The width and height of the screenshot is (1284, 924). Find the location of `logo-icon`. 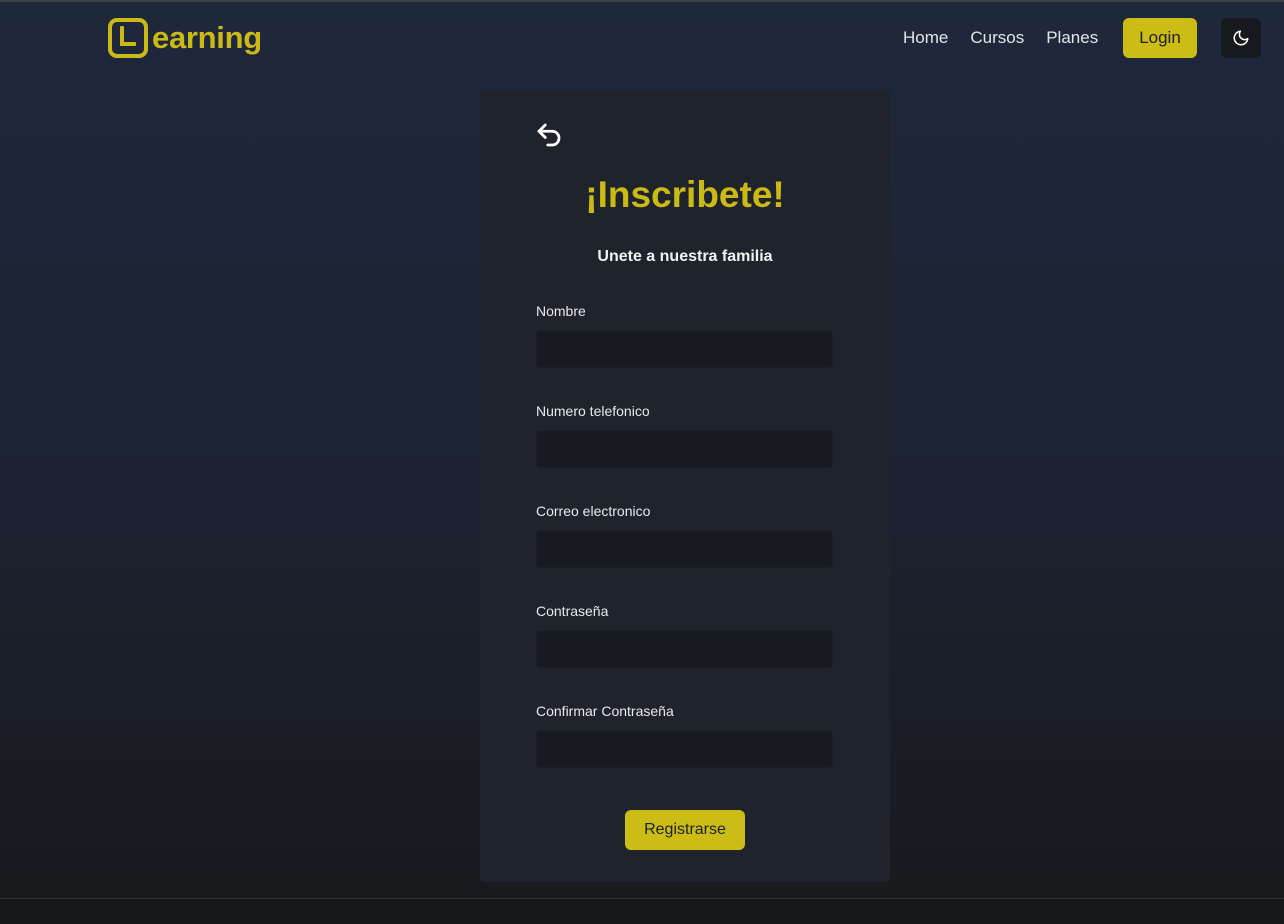

logo-icon is located at coordinates (128, 38).